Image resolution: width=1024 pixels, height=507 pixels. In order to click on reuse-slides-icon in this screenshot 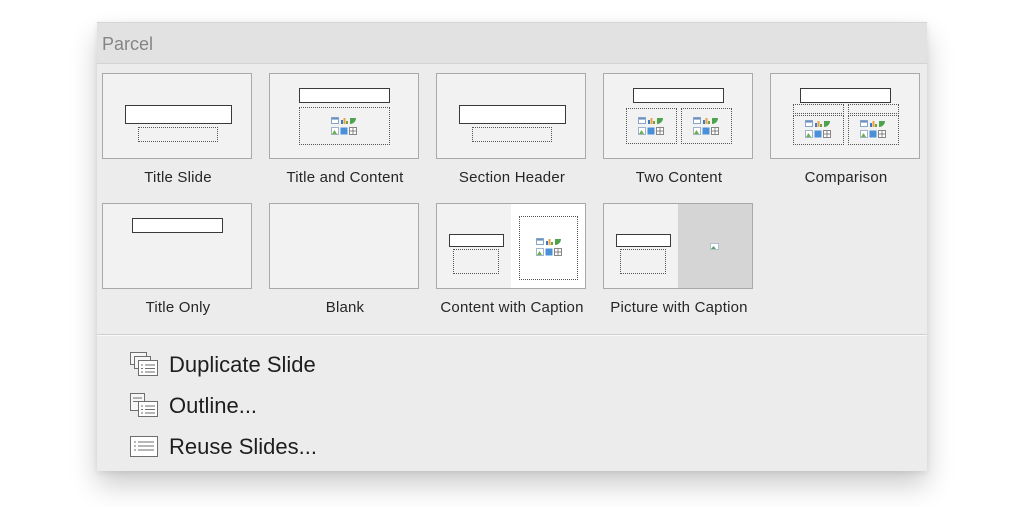, I will do `click(144, 446)`.